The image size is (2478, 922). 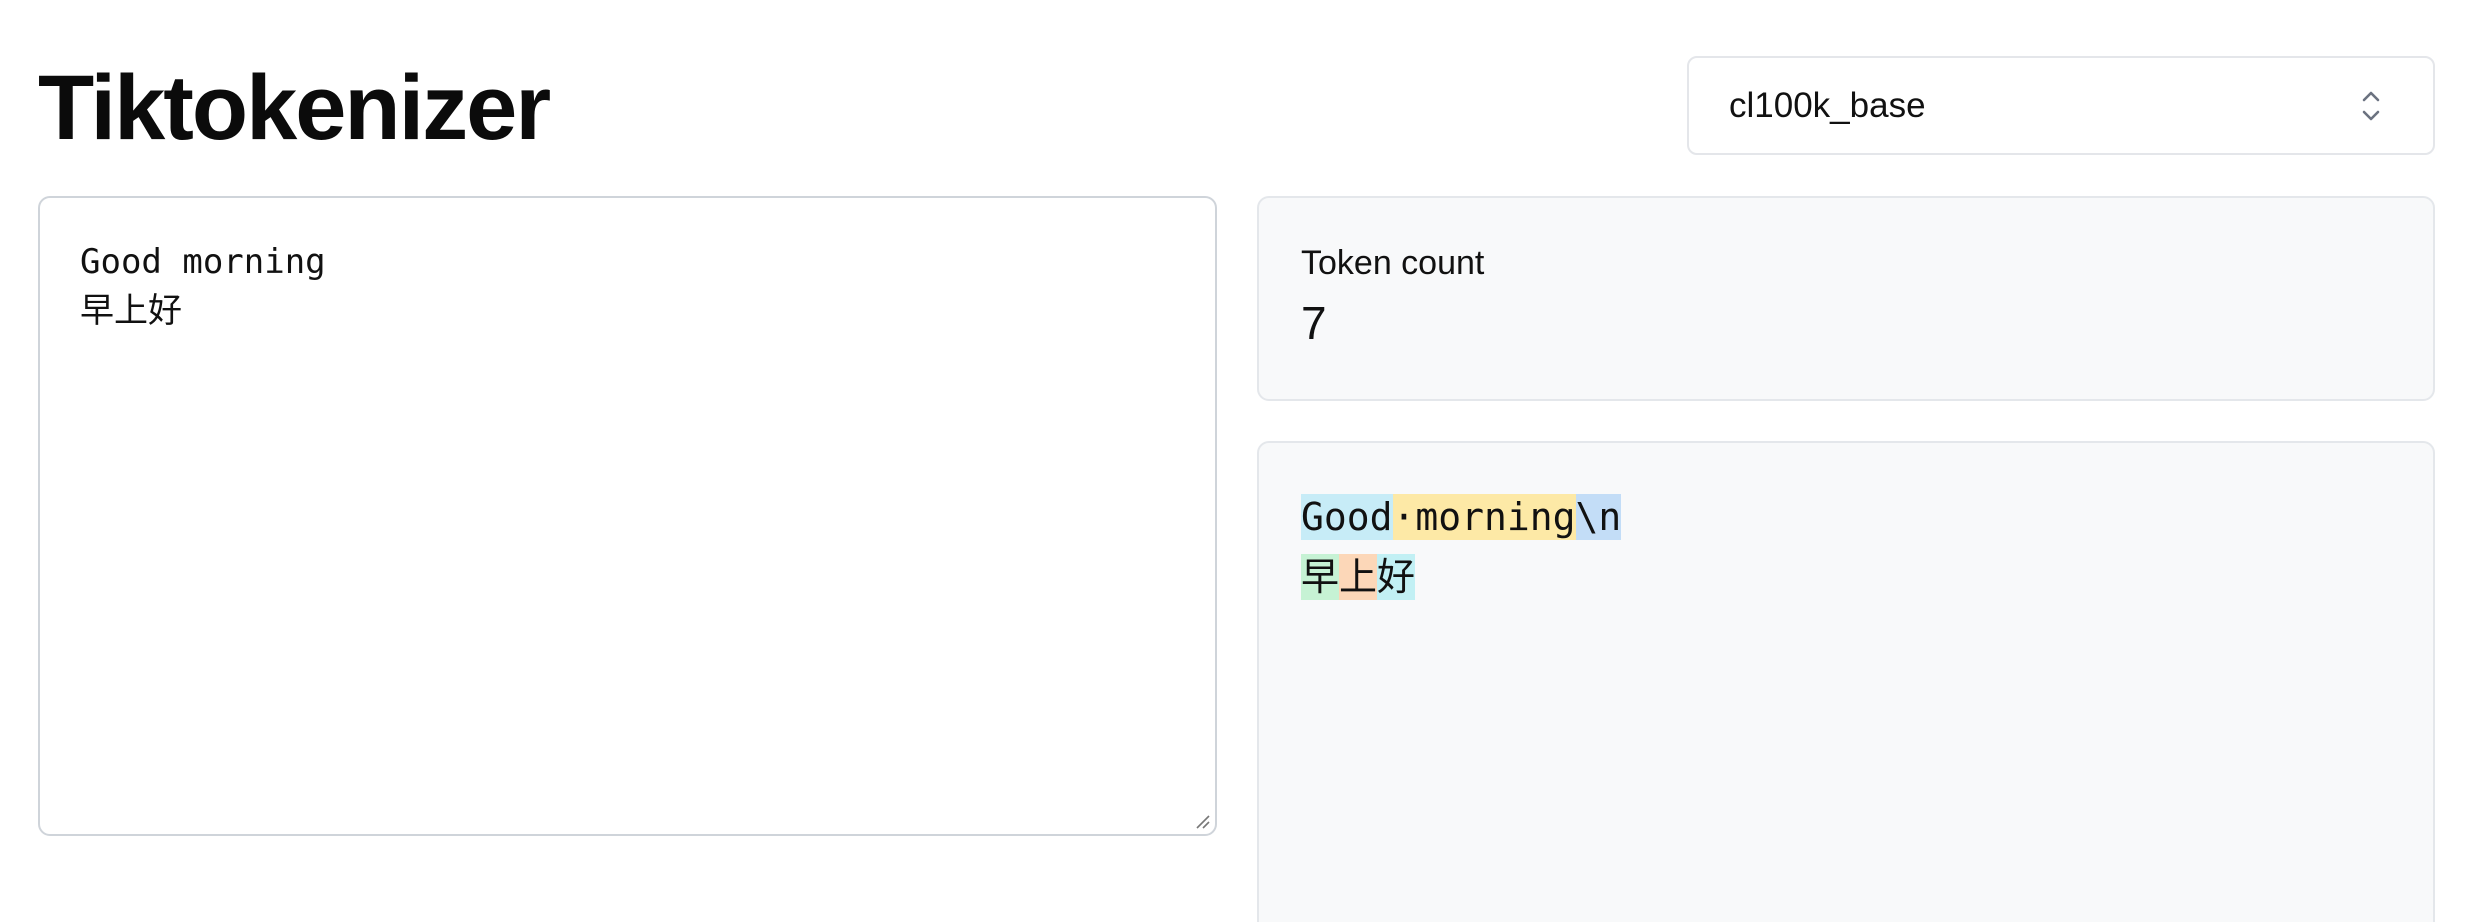 I want to click on token-chip: \n, so click(x=1598, y=517).